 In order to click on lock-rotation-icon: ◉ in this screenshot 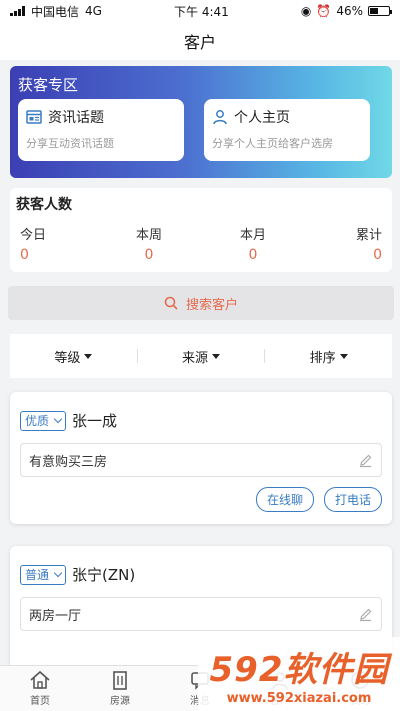, I will do `click(306, 11)`.